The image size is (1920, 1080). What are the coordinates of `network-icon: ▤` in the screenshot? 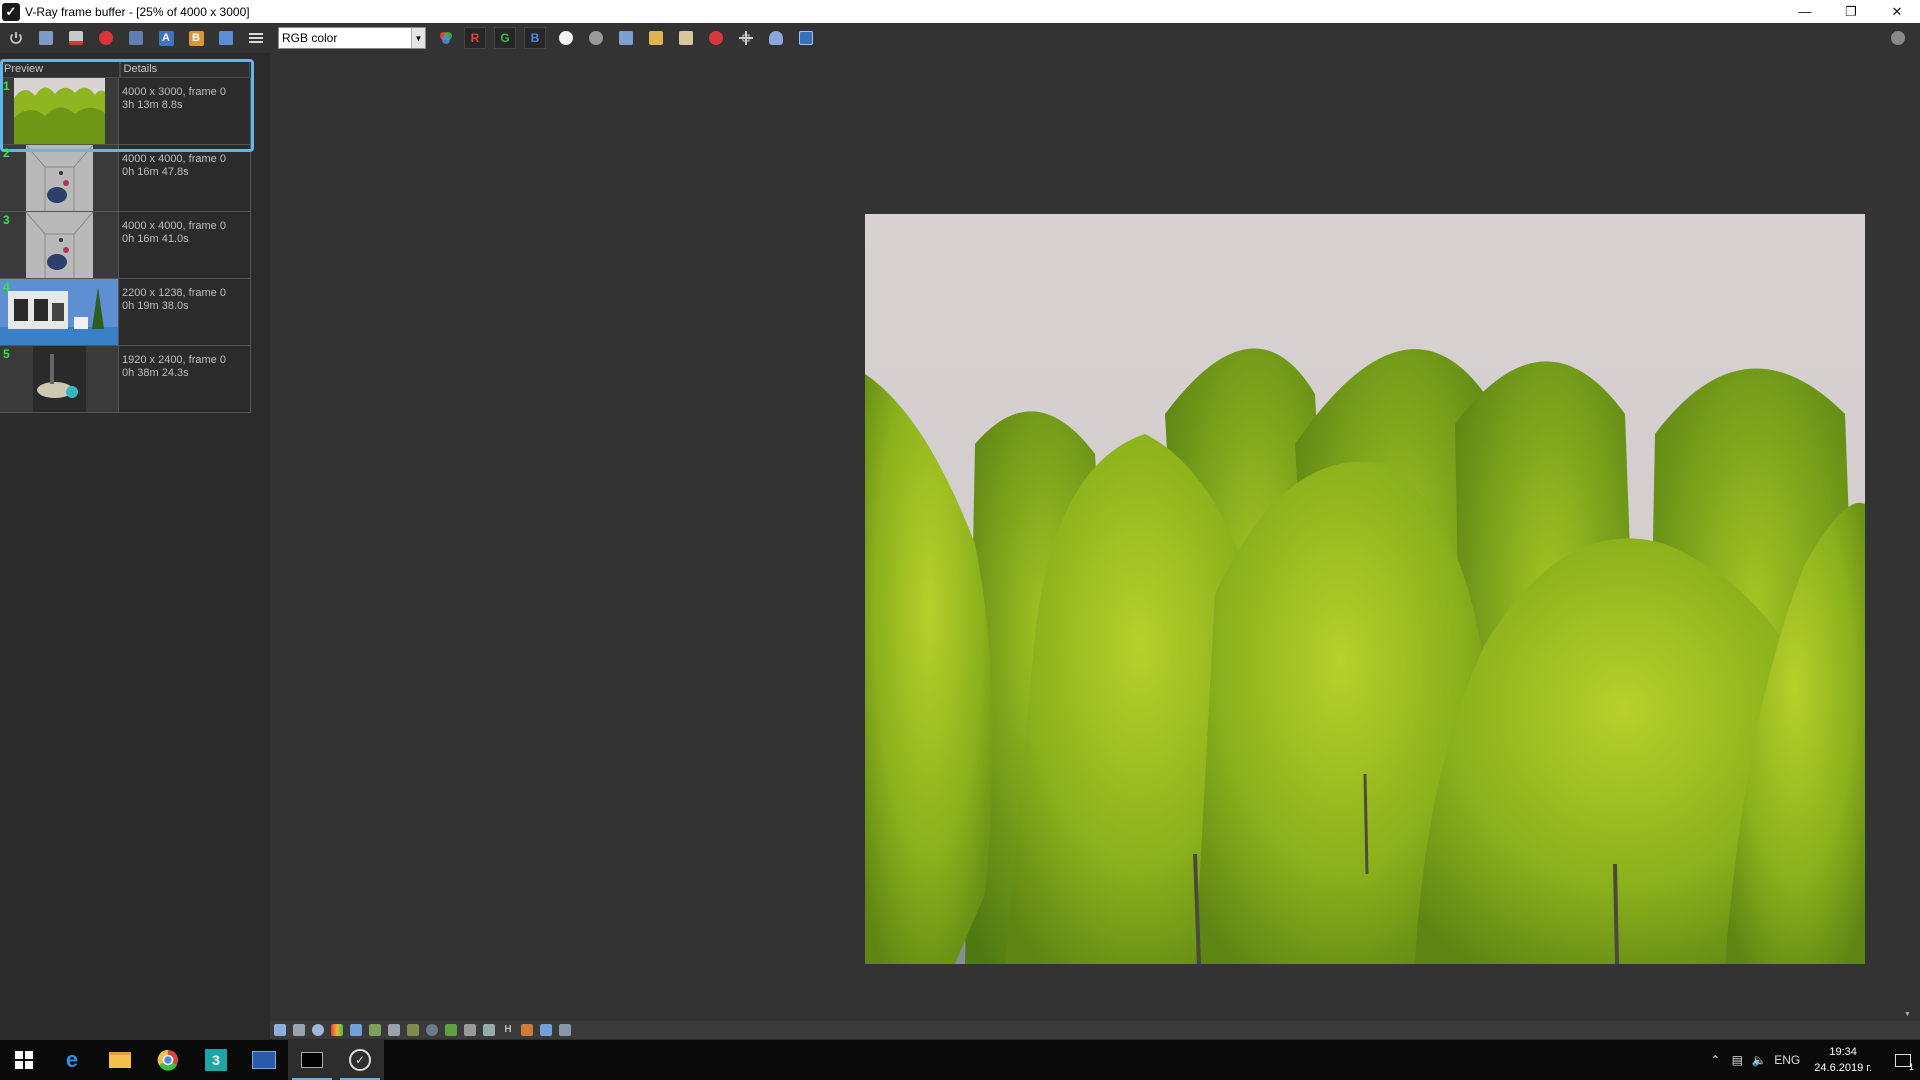 It's located at (1737, 1060).